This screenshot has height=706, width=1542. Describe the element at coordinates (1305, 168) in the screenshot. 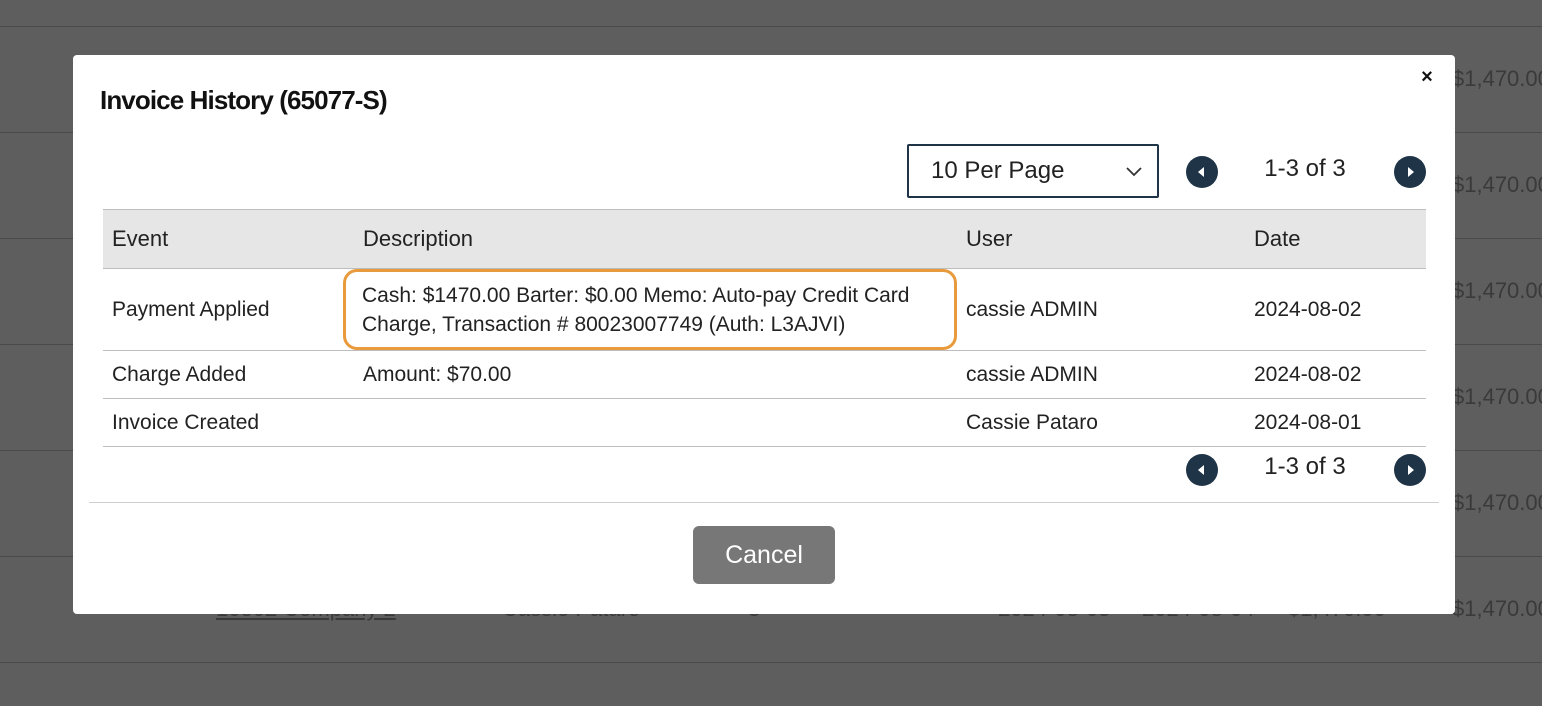

I see `pager-count-top: 1-3 of 3` at that location.